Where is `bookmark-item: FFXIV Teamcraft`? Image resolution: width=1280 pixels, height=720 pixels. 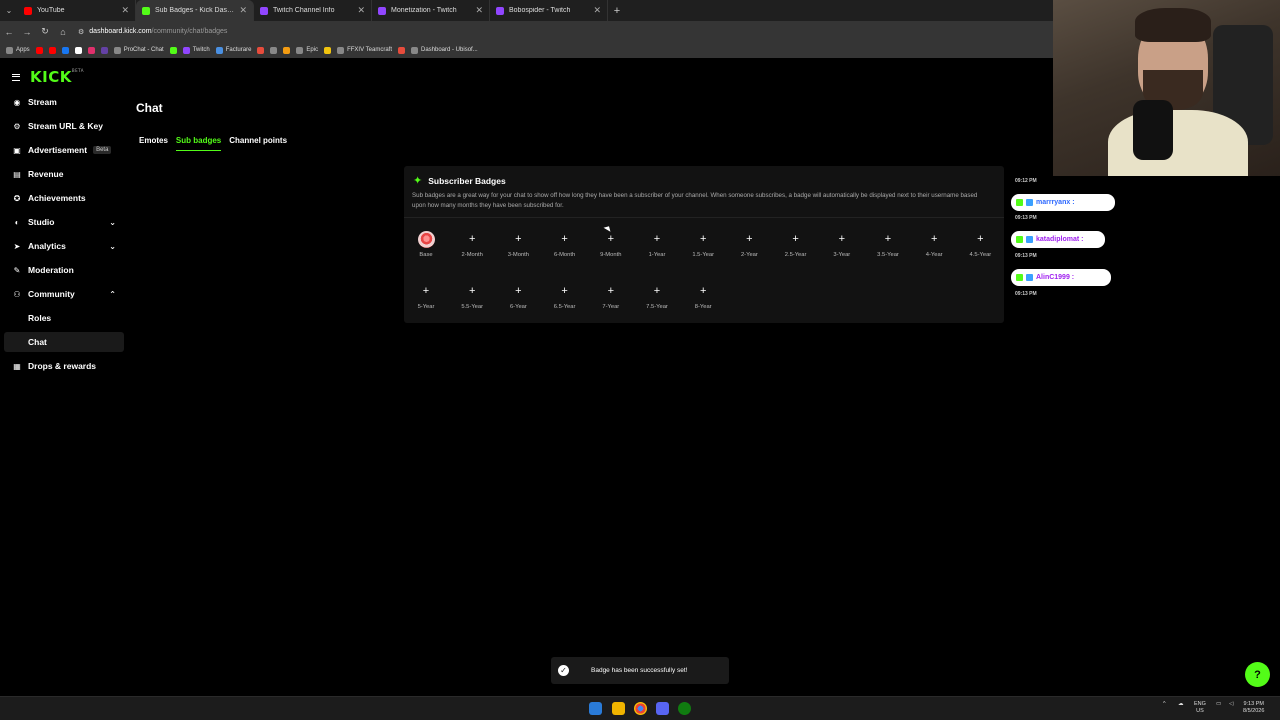 bookmark-item: FFXIV Teamcraft is located at coordinates (364, 50).